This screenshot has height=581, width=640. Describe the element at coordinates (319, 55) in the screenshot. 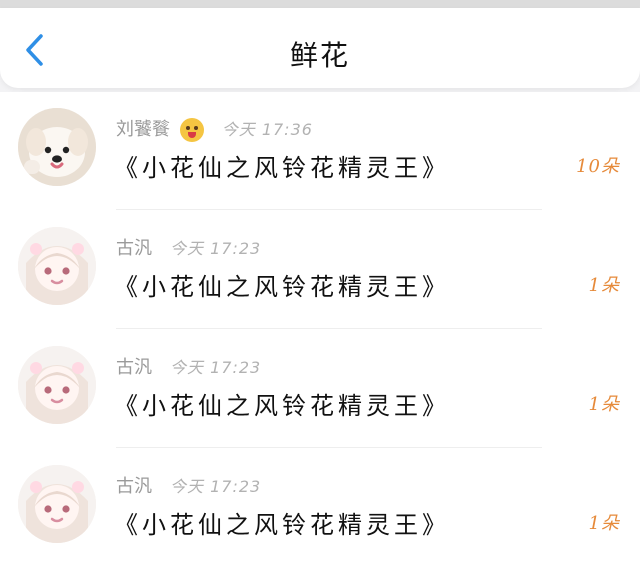

I see `page-title: 鲜花` at that location.